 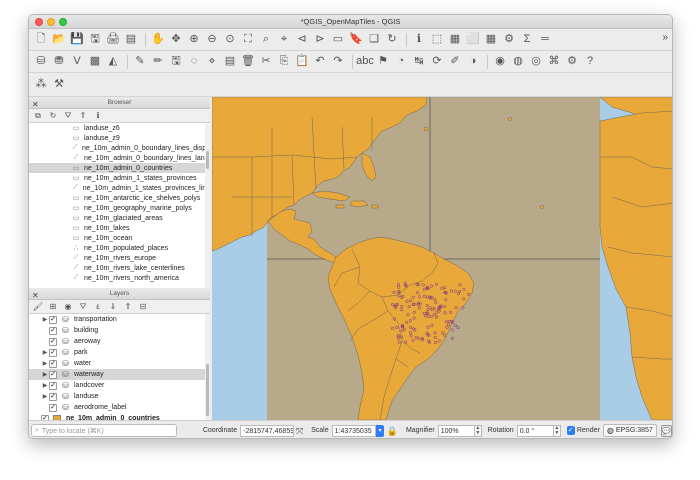 I want to click on rotation-spinner: ▲ ▼, so click(x=557, y=430).